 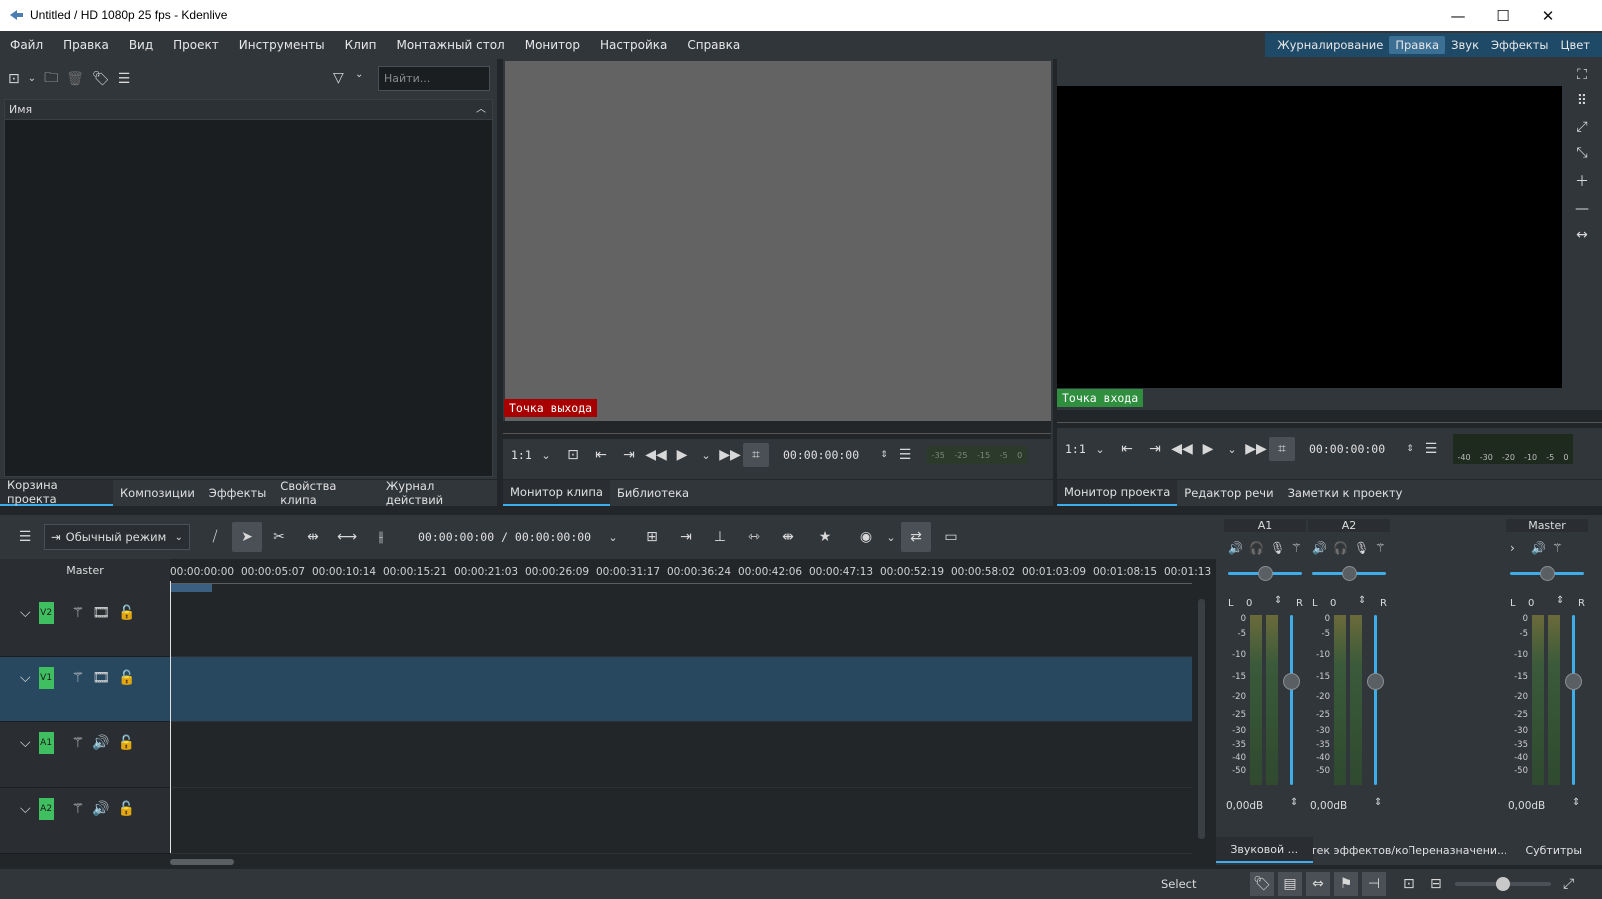 What do you see at coordinates (1581, 153) in the screenshot?
I see `zoom-shrink-icon: ⤡` at bounding box center [1581, 153].